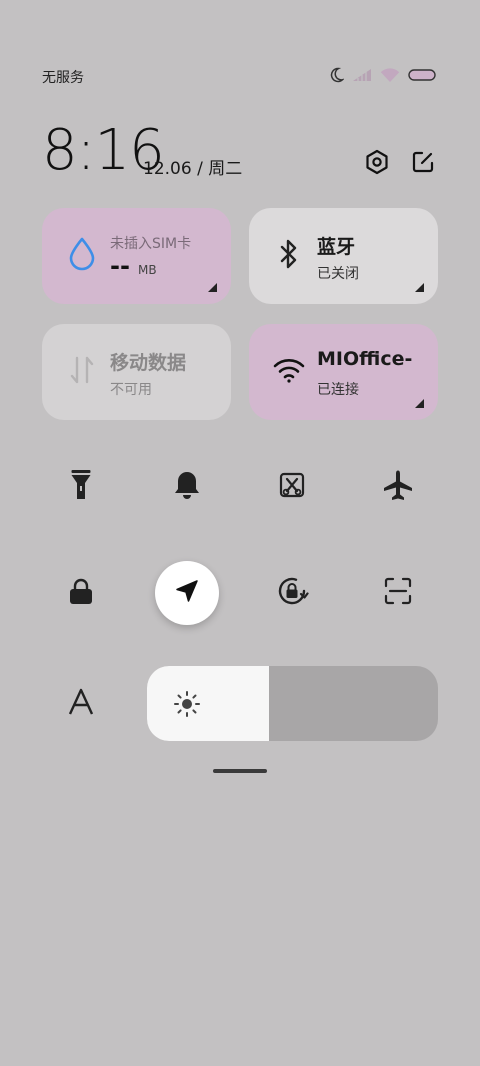 The image size is (480, 1066). What do you see at coordinates (362, 75) in the screenshot?
I see `signal-icon` at bounding box center [362, 75].